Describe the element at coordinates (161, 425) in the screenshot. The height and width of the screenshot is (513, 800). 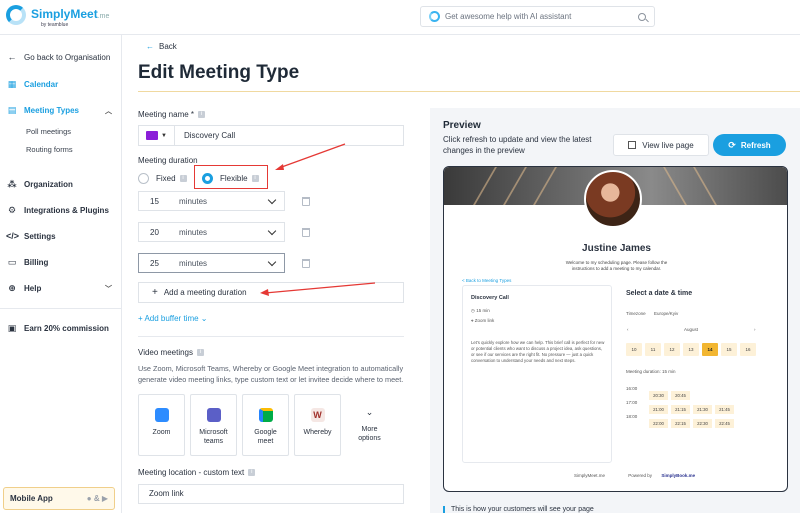
I see `video-option-zoom: Zoom` at that location.